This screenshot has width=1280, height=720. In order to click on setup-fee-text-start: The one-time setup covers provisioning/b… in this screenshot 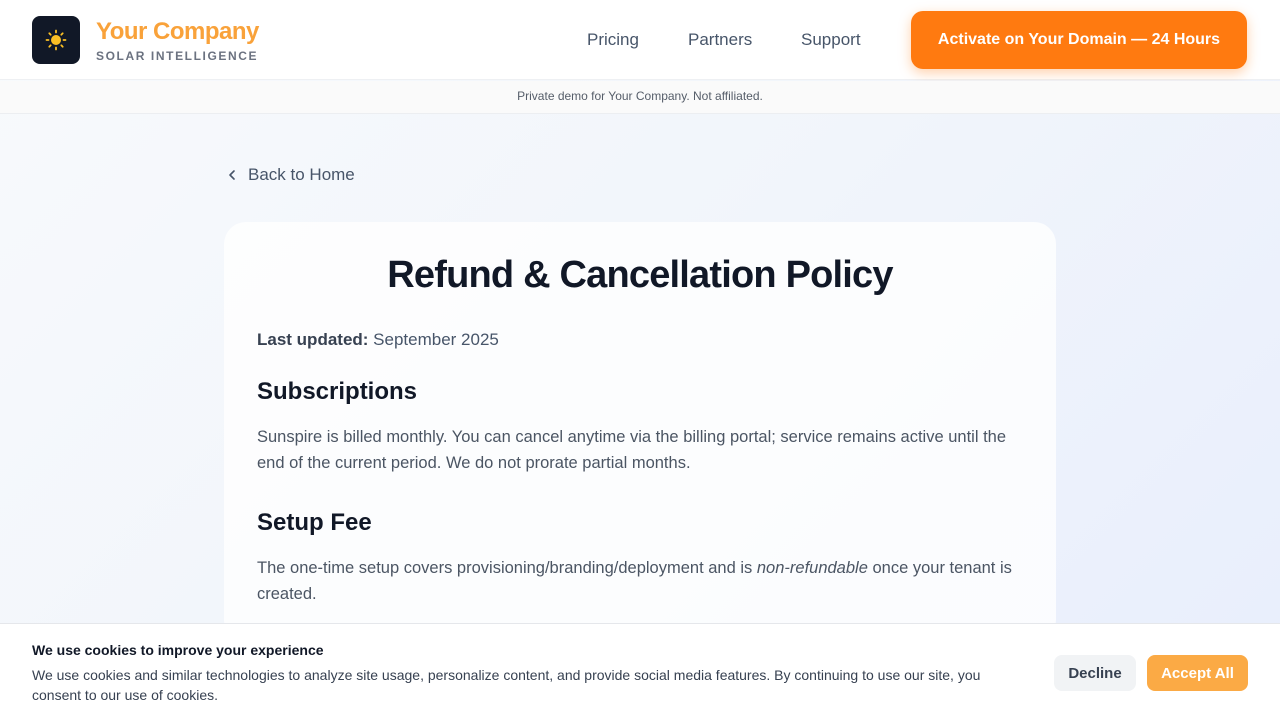, I will do `click(507, 568)`.